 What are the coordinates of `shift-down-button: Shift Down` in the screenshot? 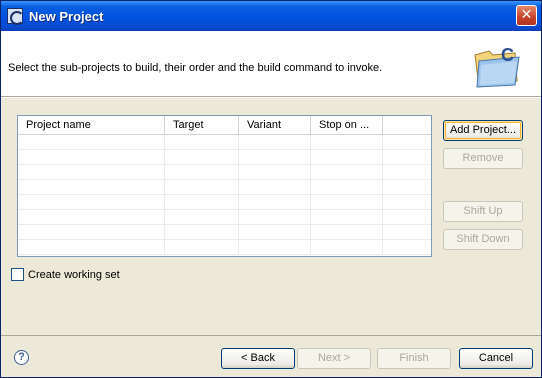 It's located at (483, 239).